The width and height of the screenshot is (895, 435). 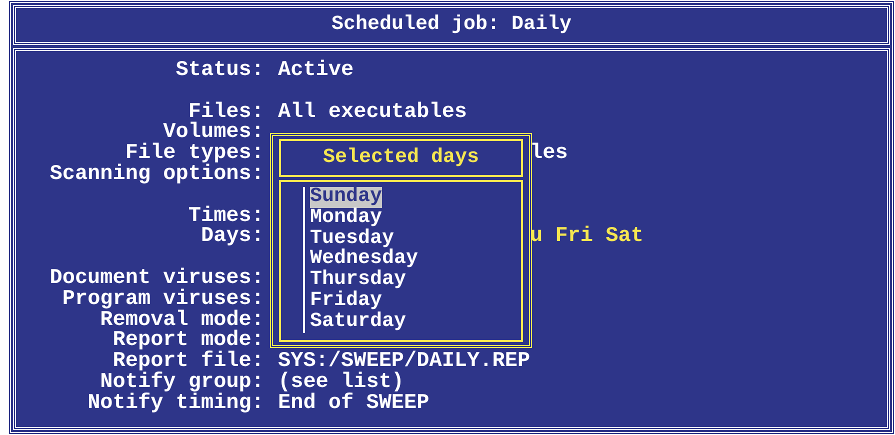 What do you see at coordinates (404, 362) in the screenshot?
I see `field-value: SYS:/SWEEP/DAILY.REP` at bounding box center [404, 362].